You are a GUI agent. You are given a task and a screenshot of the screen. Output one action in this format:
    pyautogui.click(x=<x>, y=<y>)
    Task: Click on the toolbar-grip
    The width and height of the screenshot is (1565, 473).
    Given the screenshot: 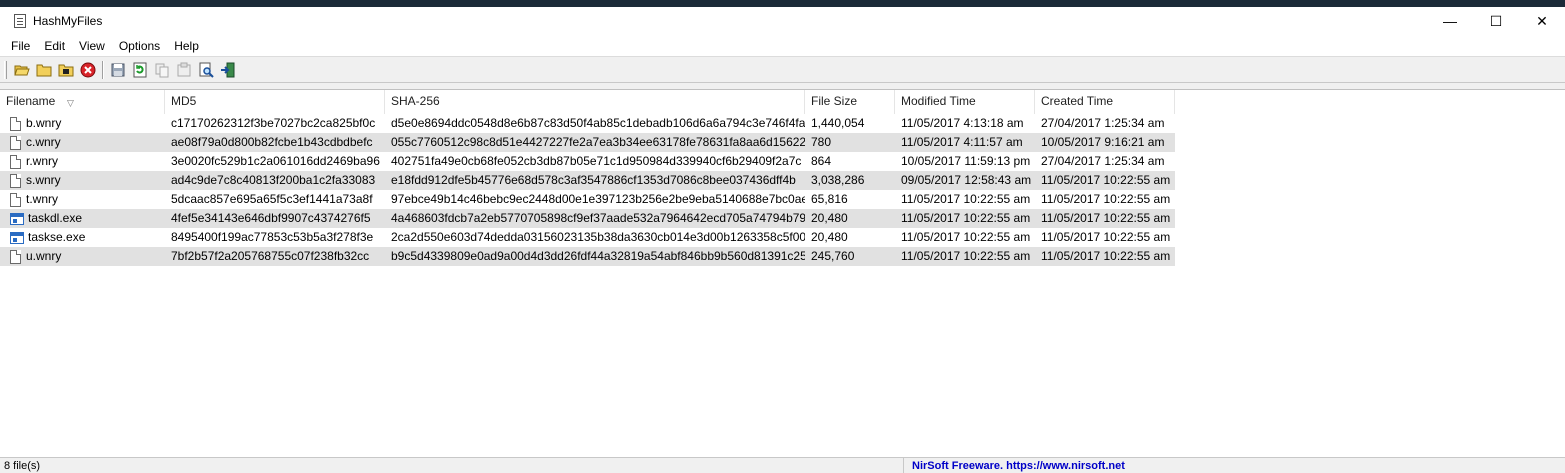 What is the action you would take?
    pyautogui.click(x=5, y=69)
    